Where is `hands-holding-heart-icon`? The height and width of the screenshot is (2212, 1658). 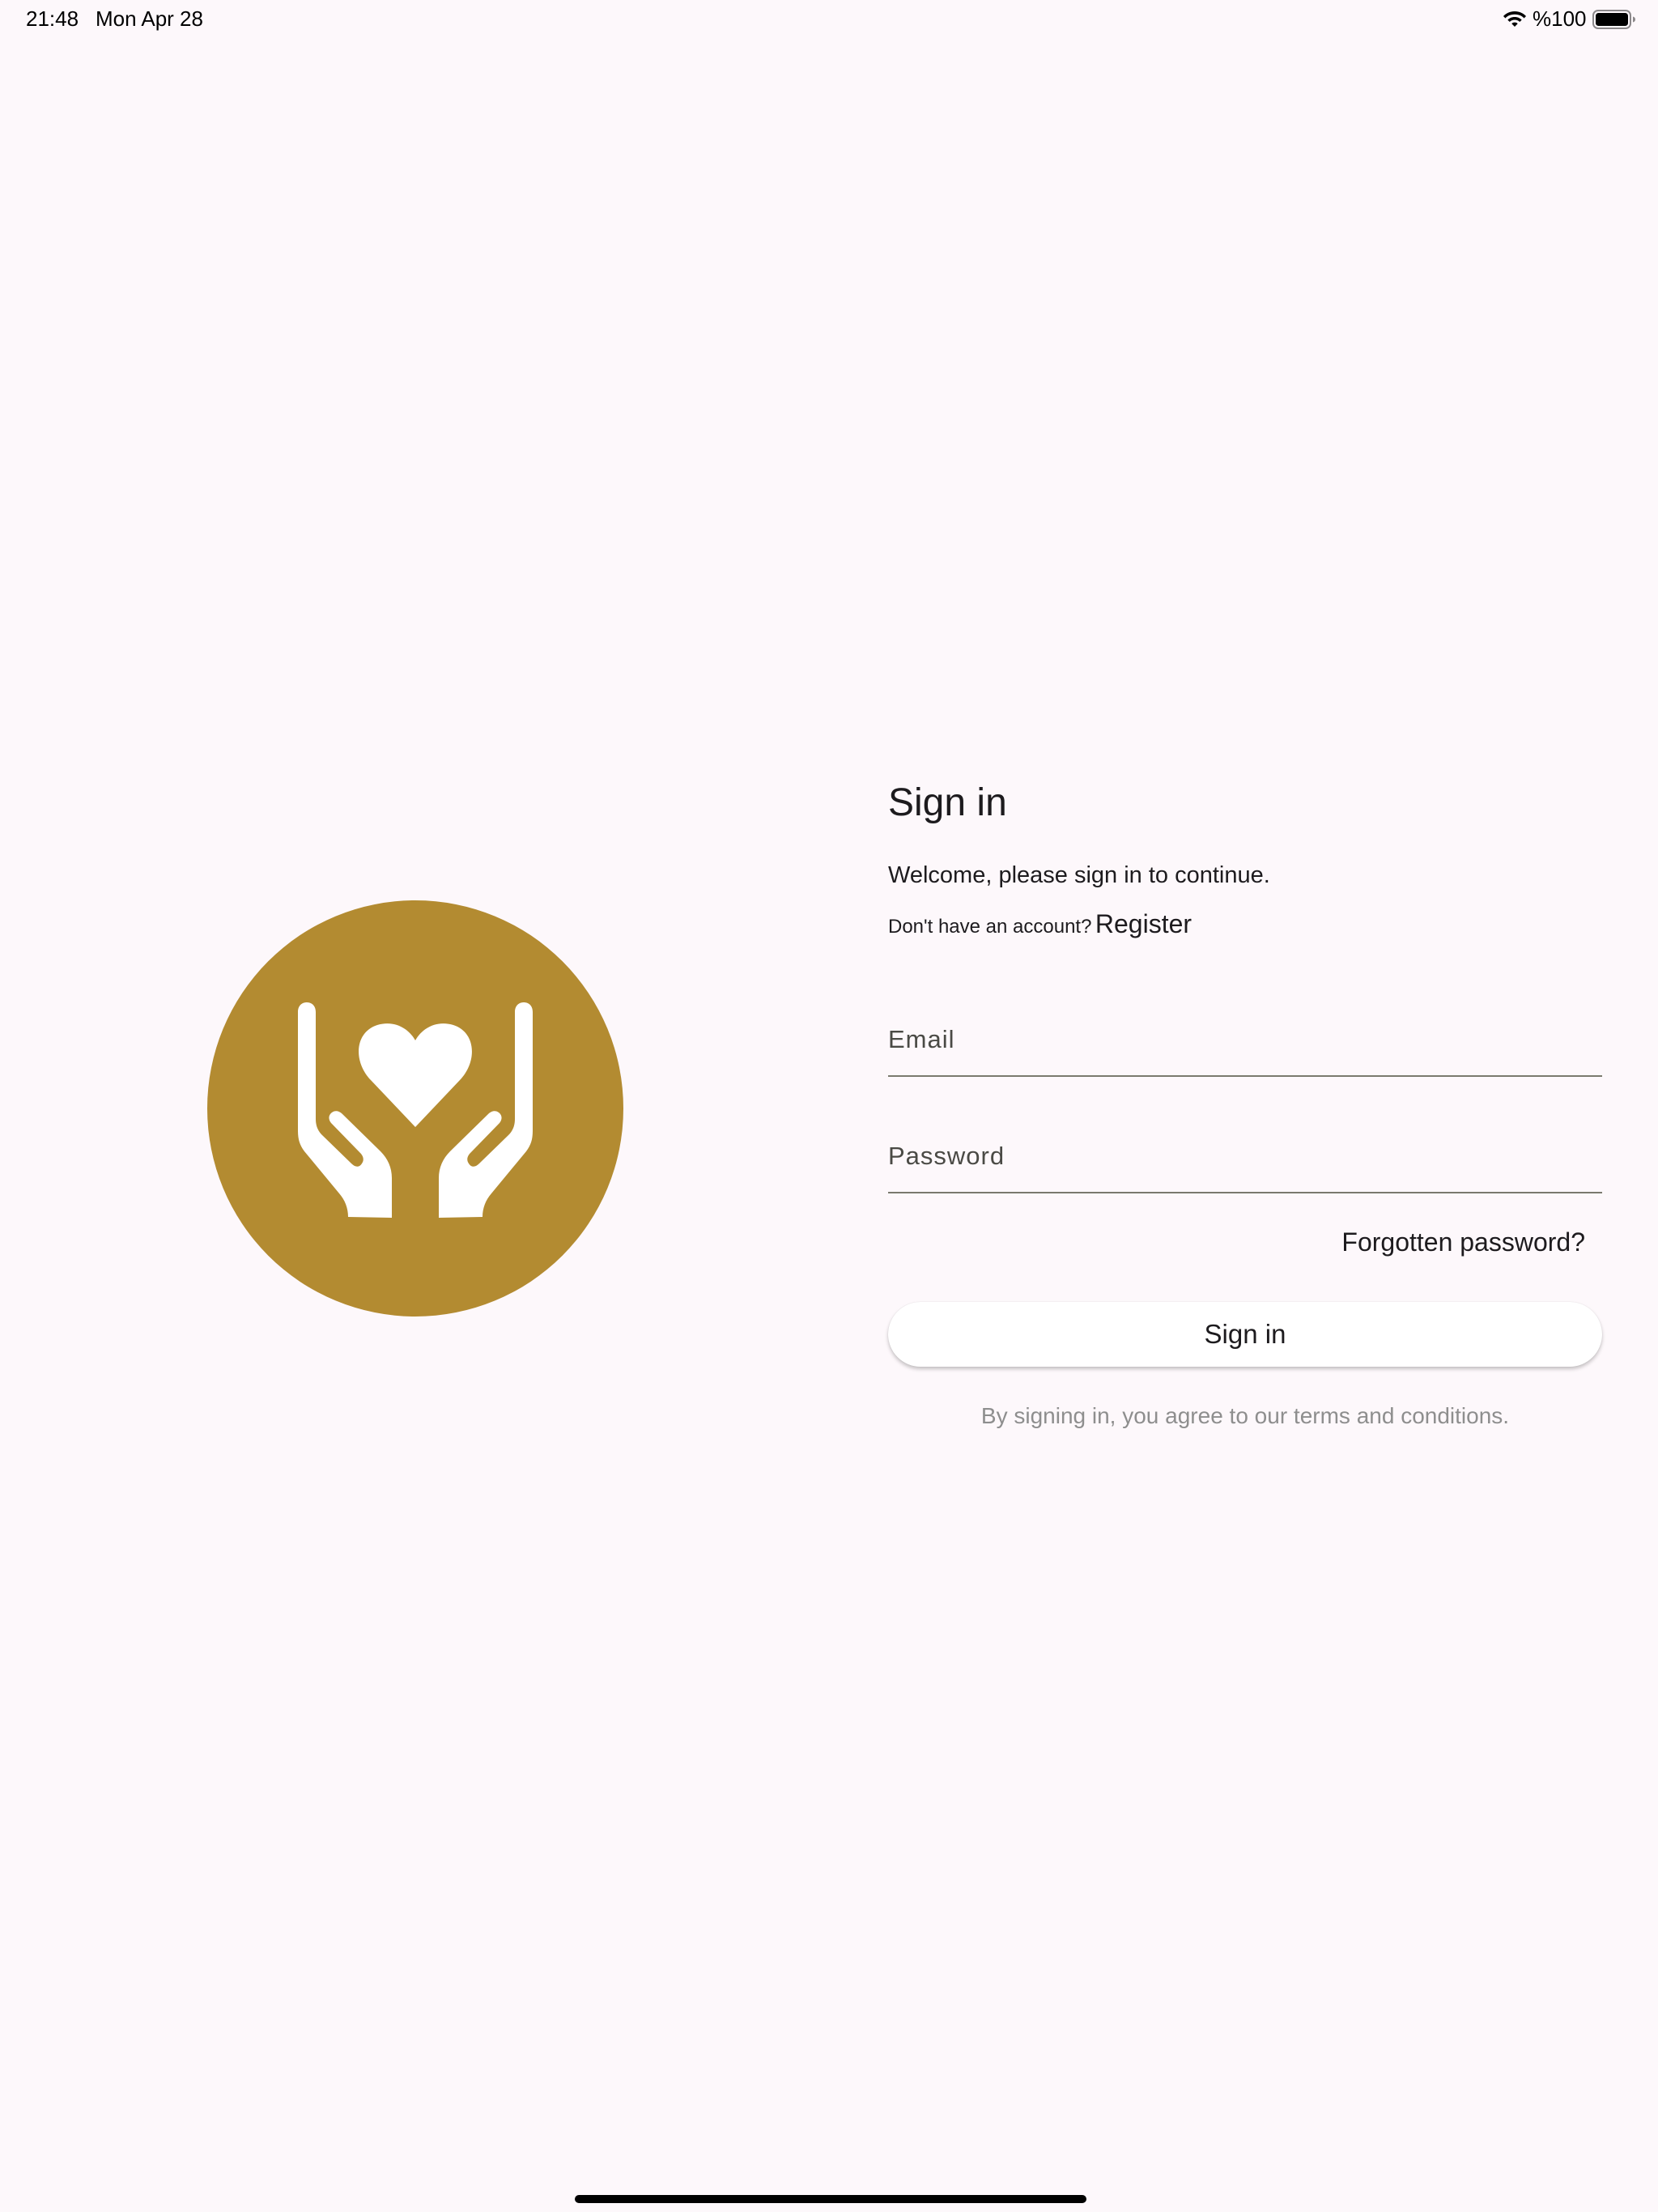 hands-holding-heart-icon is located at coordinates (415, 1109).